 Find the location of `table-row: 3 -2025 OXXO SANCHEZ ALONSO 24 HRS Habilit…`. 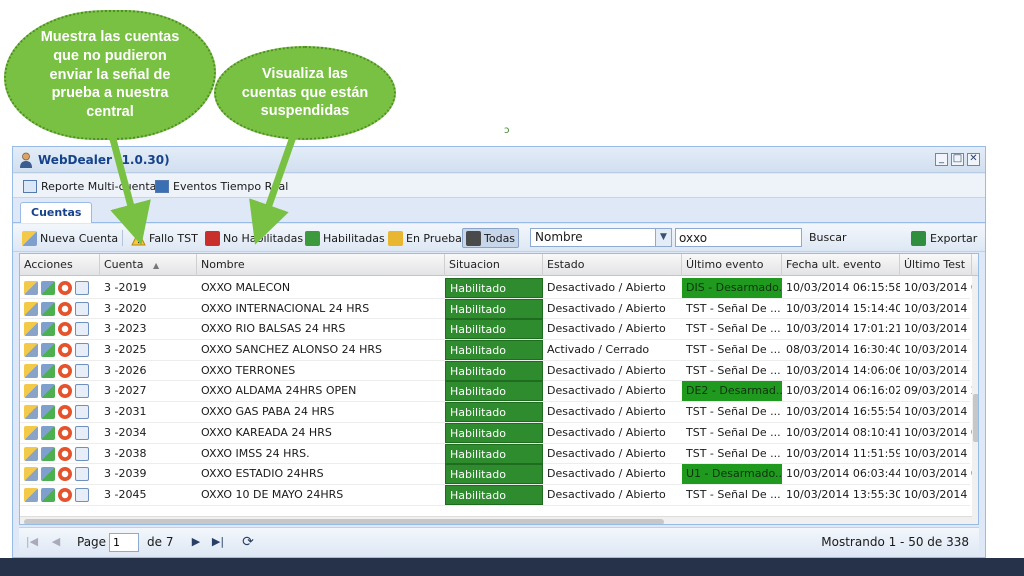

table-row: 3 -2025 OXXO SANCHEZ ALONSO 24 HRS Habilit… is located at coordinates (496, 350).